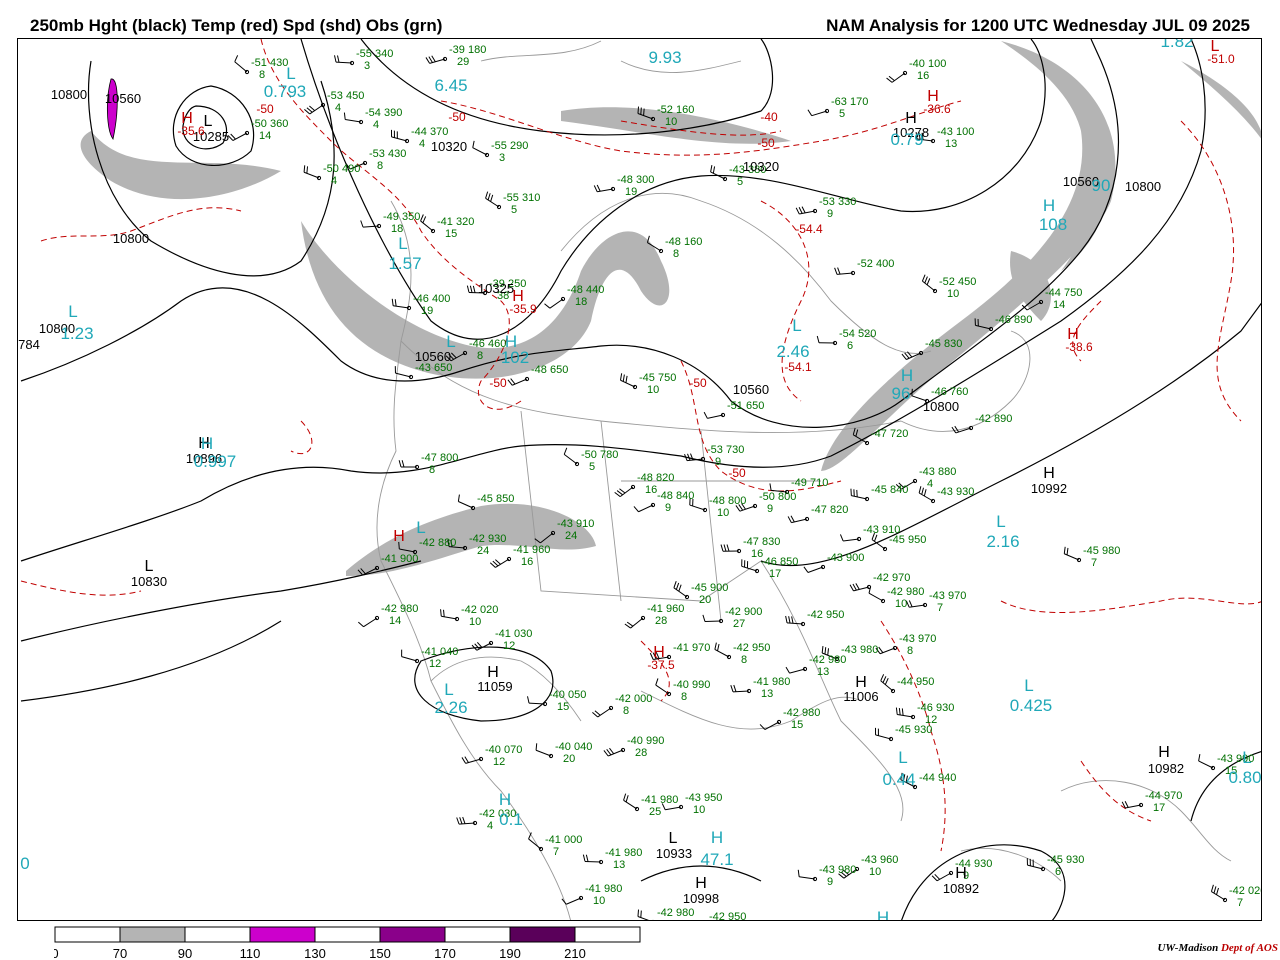 The image size is (1280, 960). Describe the element at coordinates (1215, 47) in the screenshot. I see `temperature-center-marker: L` at that location.